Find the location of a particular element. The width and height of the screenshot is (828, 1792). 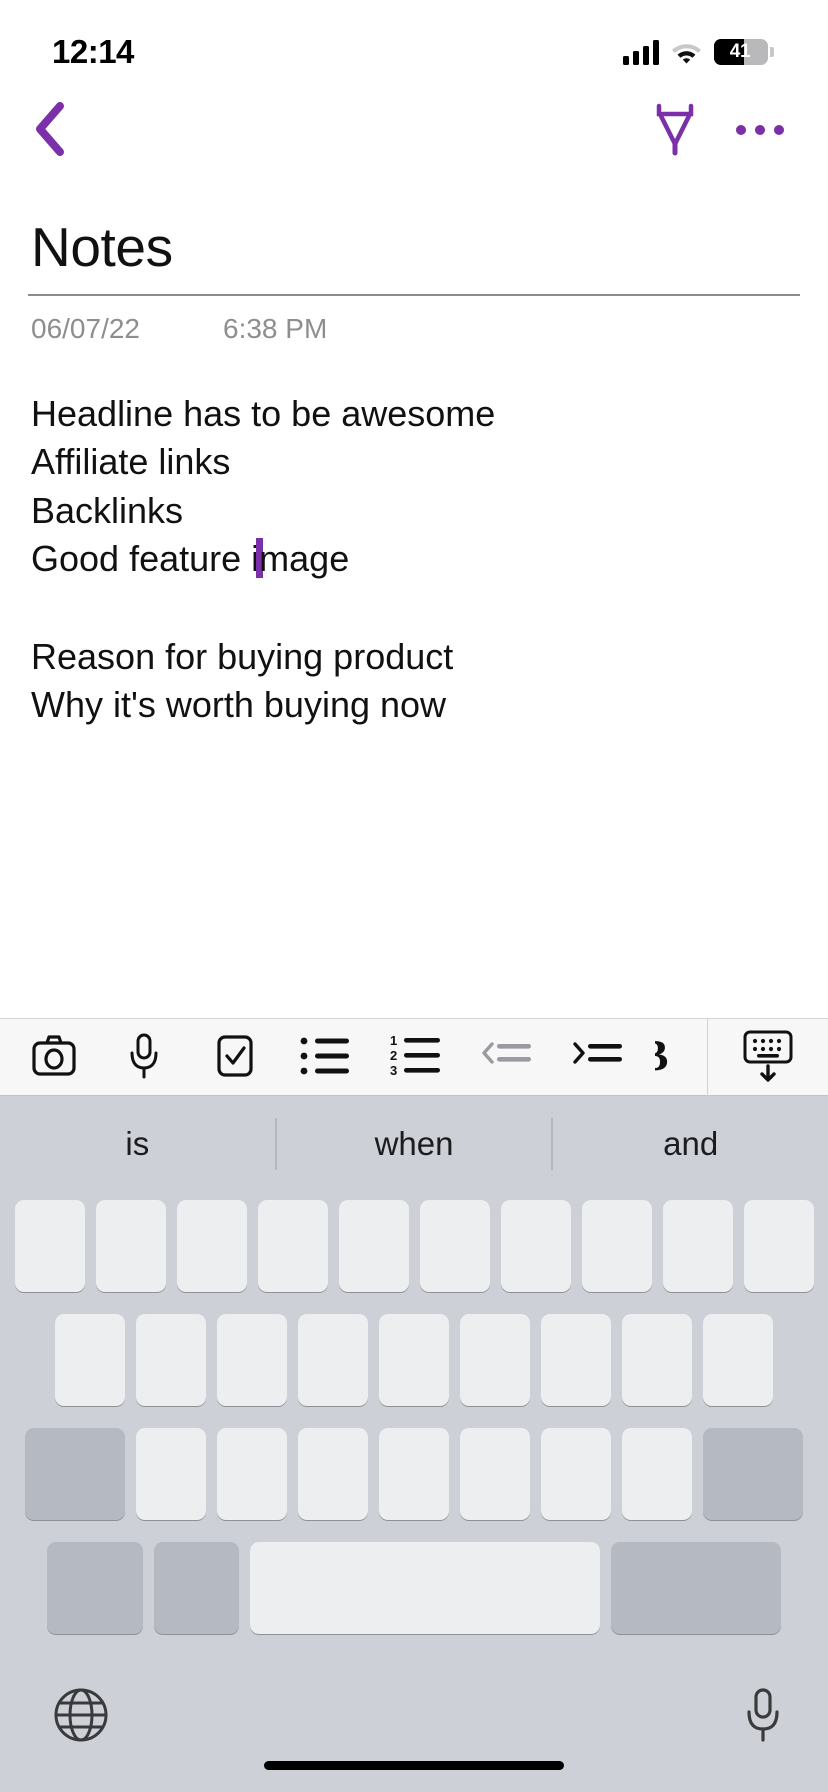

numbers-key is located at coordinates (95, 1588).